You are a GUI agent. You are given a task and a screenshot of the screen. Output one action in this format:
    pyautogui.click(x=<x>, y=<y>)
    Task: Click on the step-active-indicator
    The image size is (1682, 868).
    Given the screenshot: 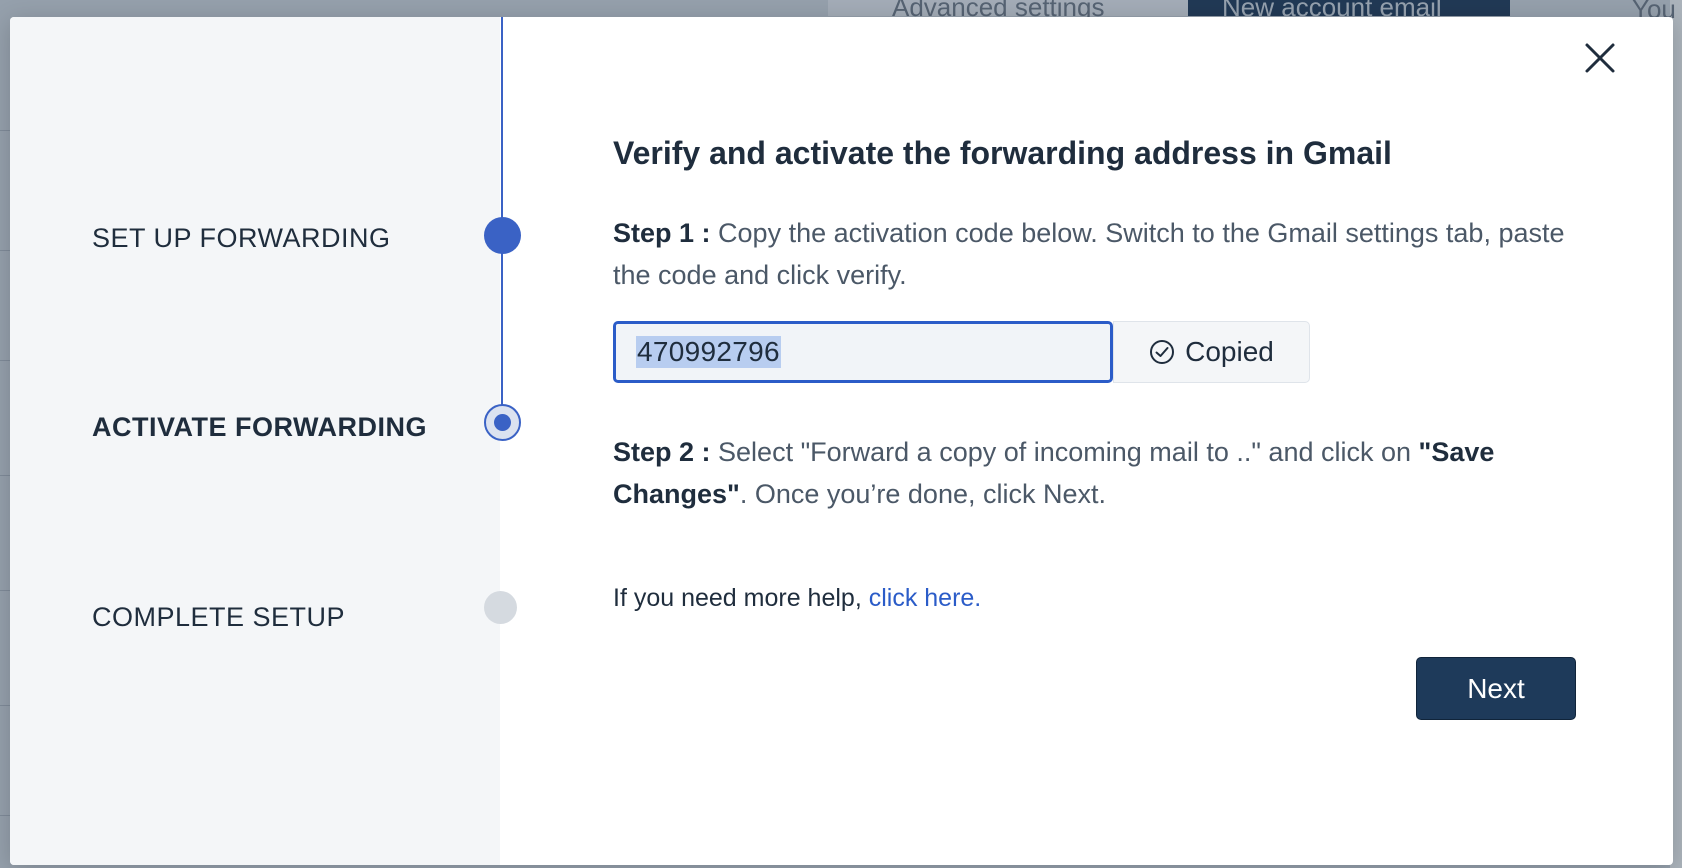 What is the action you would take?
    pyautogui.click(x=502, y=422)
    